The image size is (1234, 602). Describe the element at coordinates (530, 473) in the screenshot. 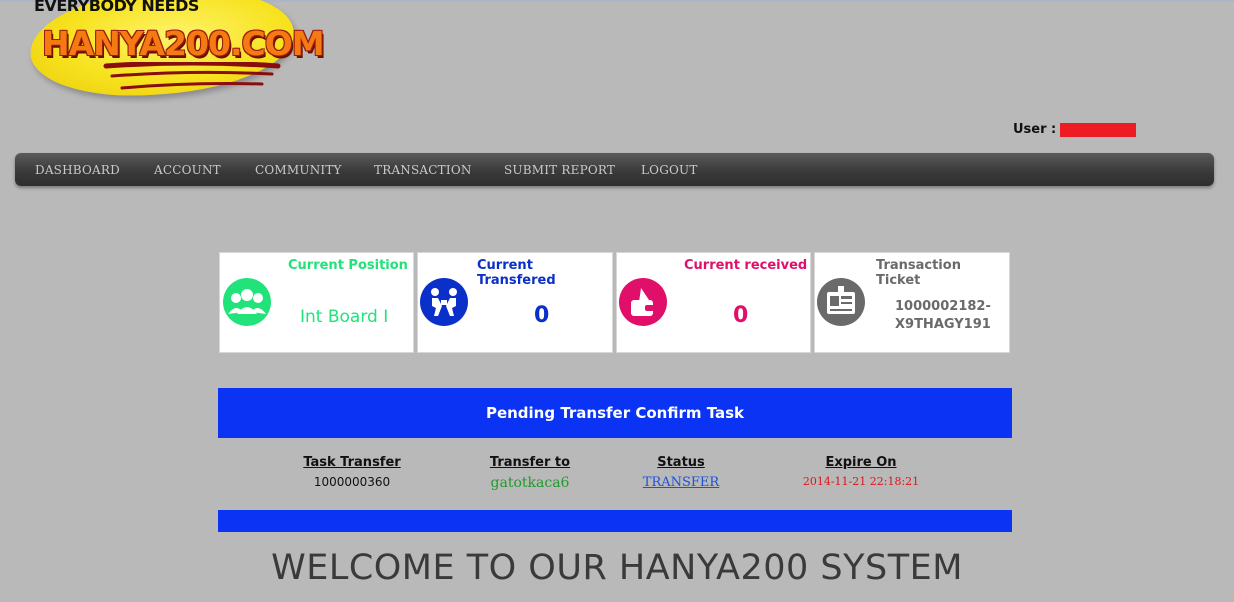

I see `col-transfer-to: Transfer to gatotkaca6` at that location.